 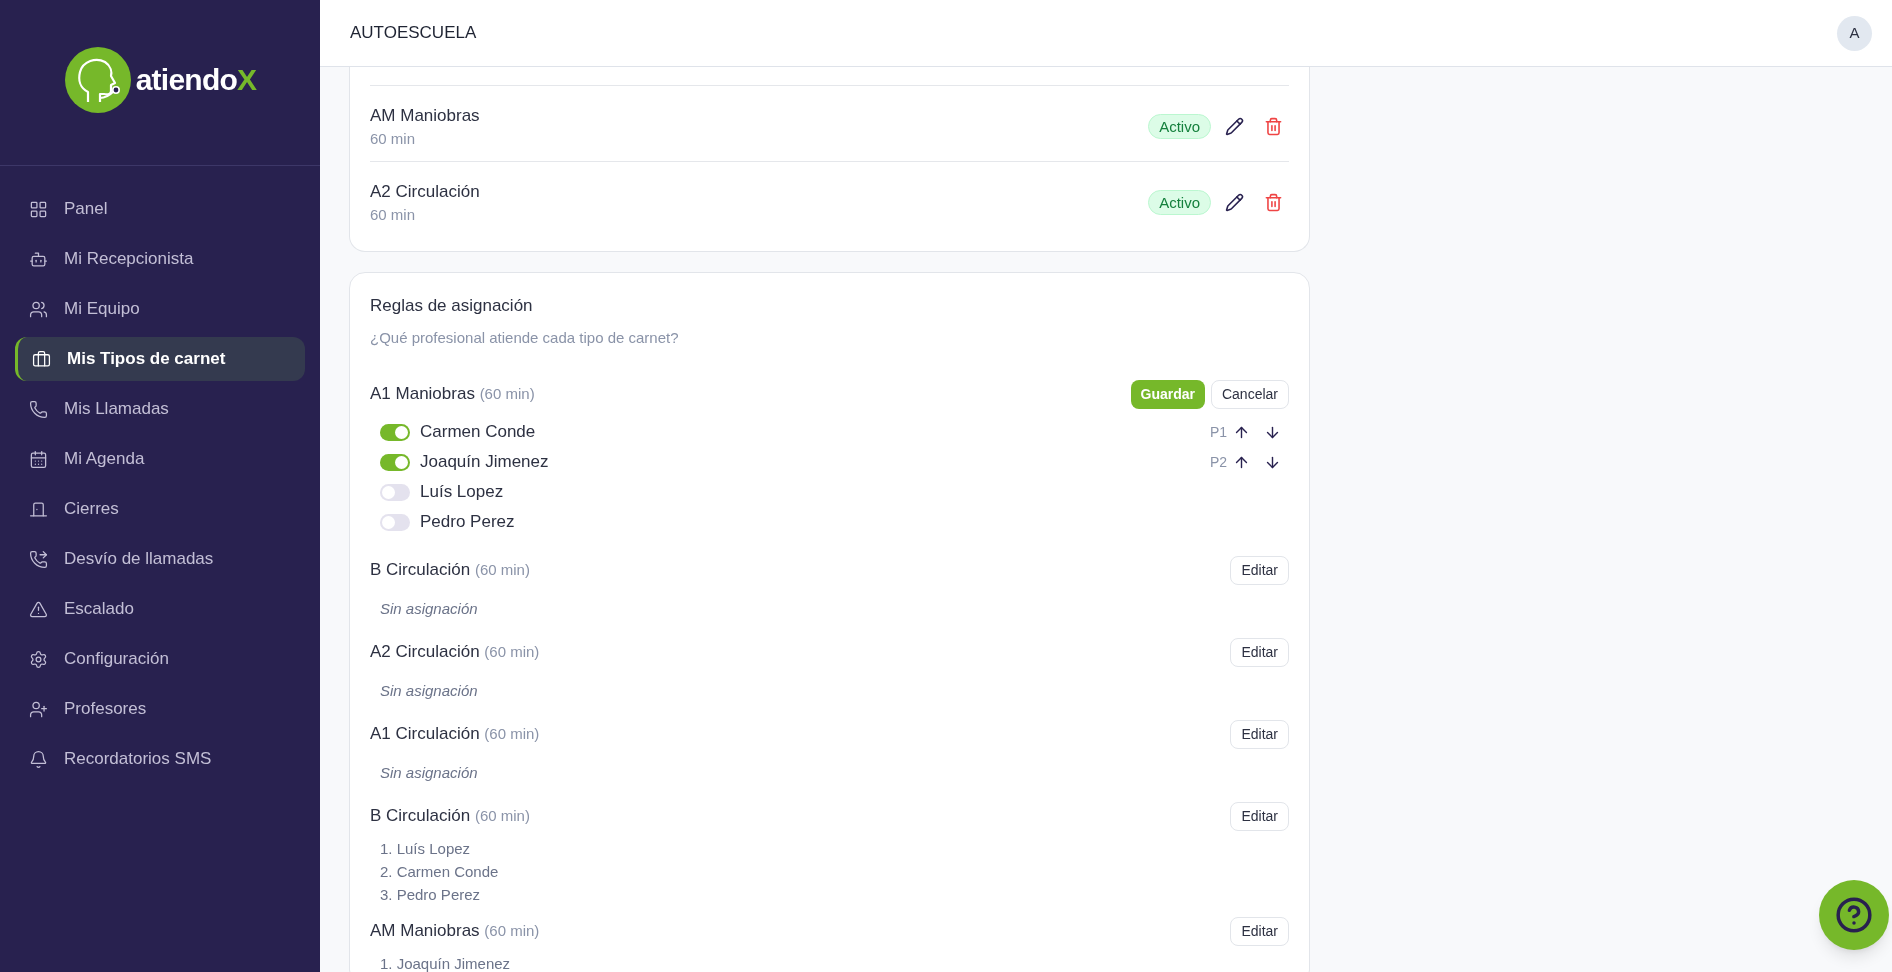 I want to click on assigned-professional: 2. Carmen Conde, so click(x=440, y=872).